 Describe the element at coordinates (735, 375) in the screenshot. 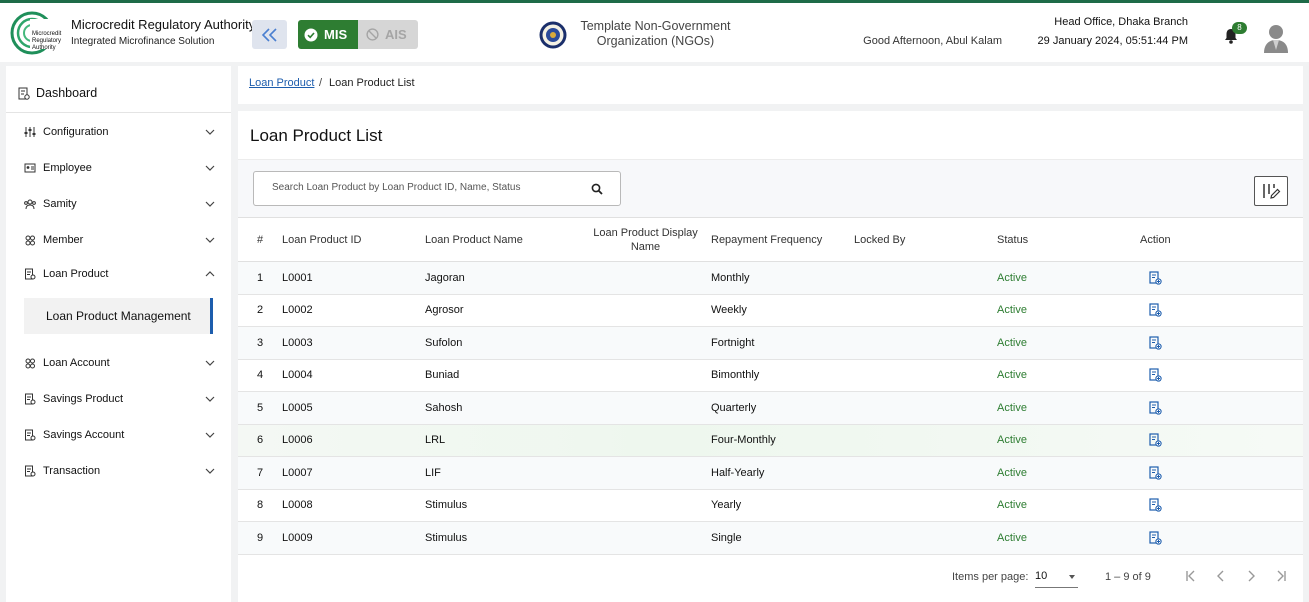

I see `cell-repayment-frequency: Bimonthly` at that location.